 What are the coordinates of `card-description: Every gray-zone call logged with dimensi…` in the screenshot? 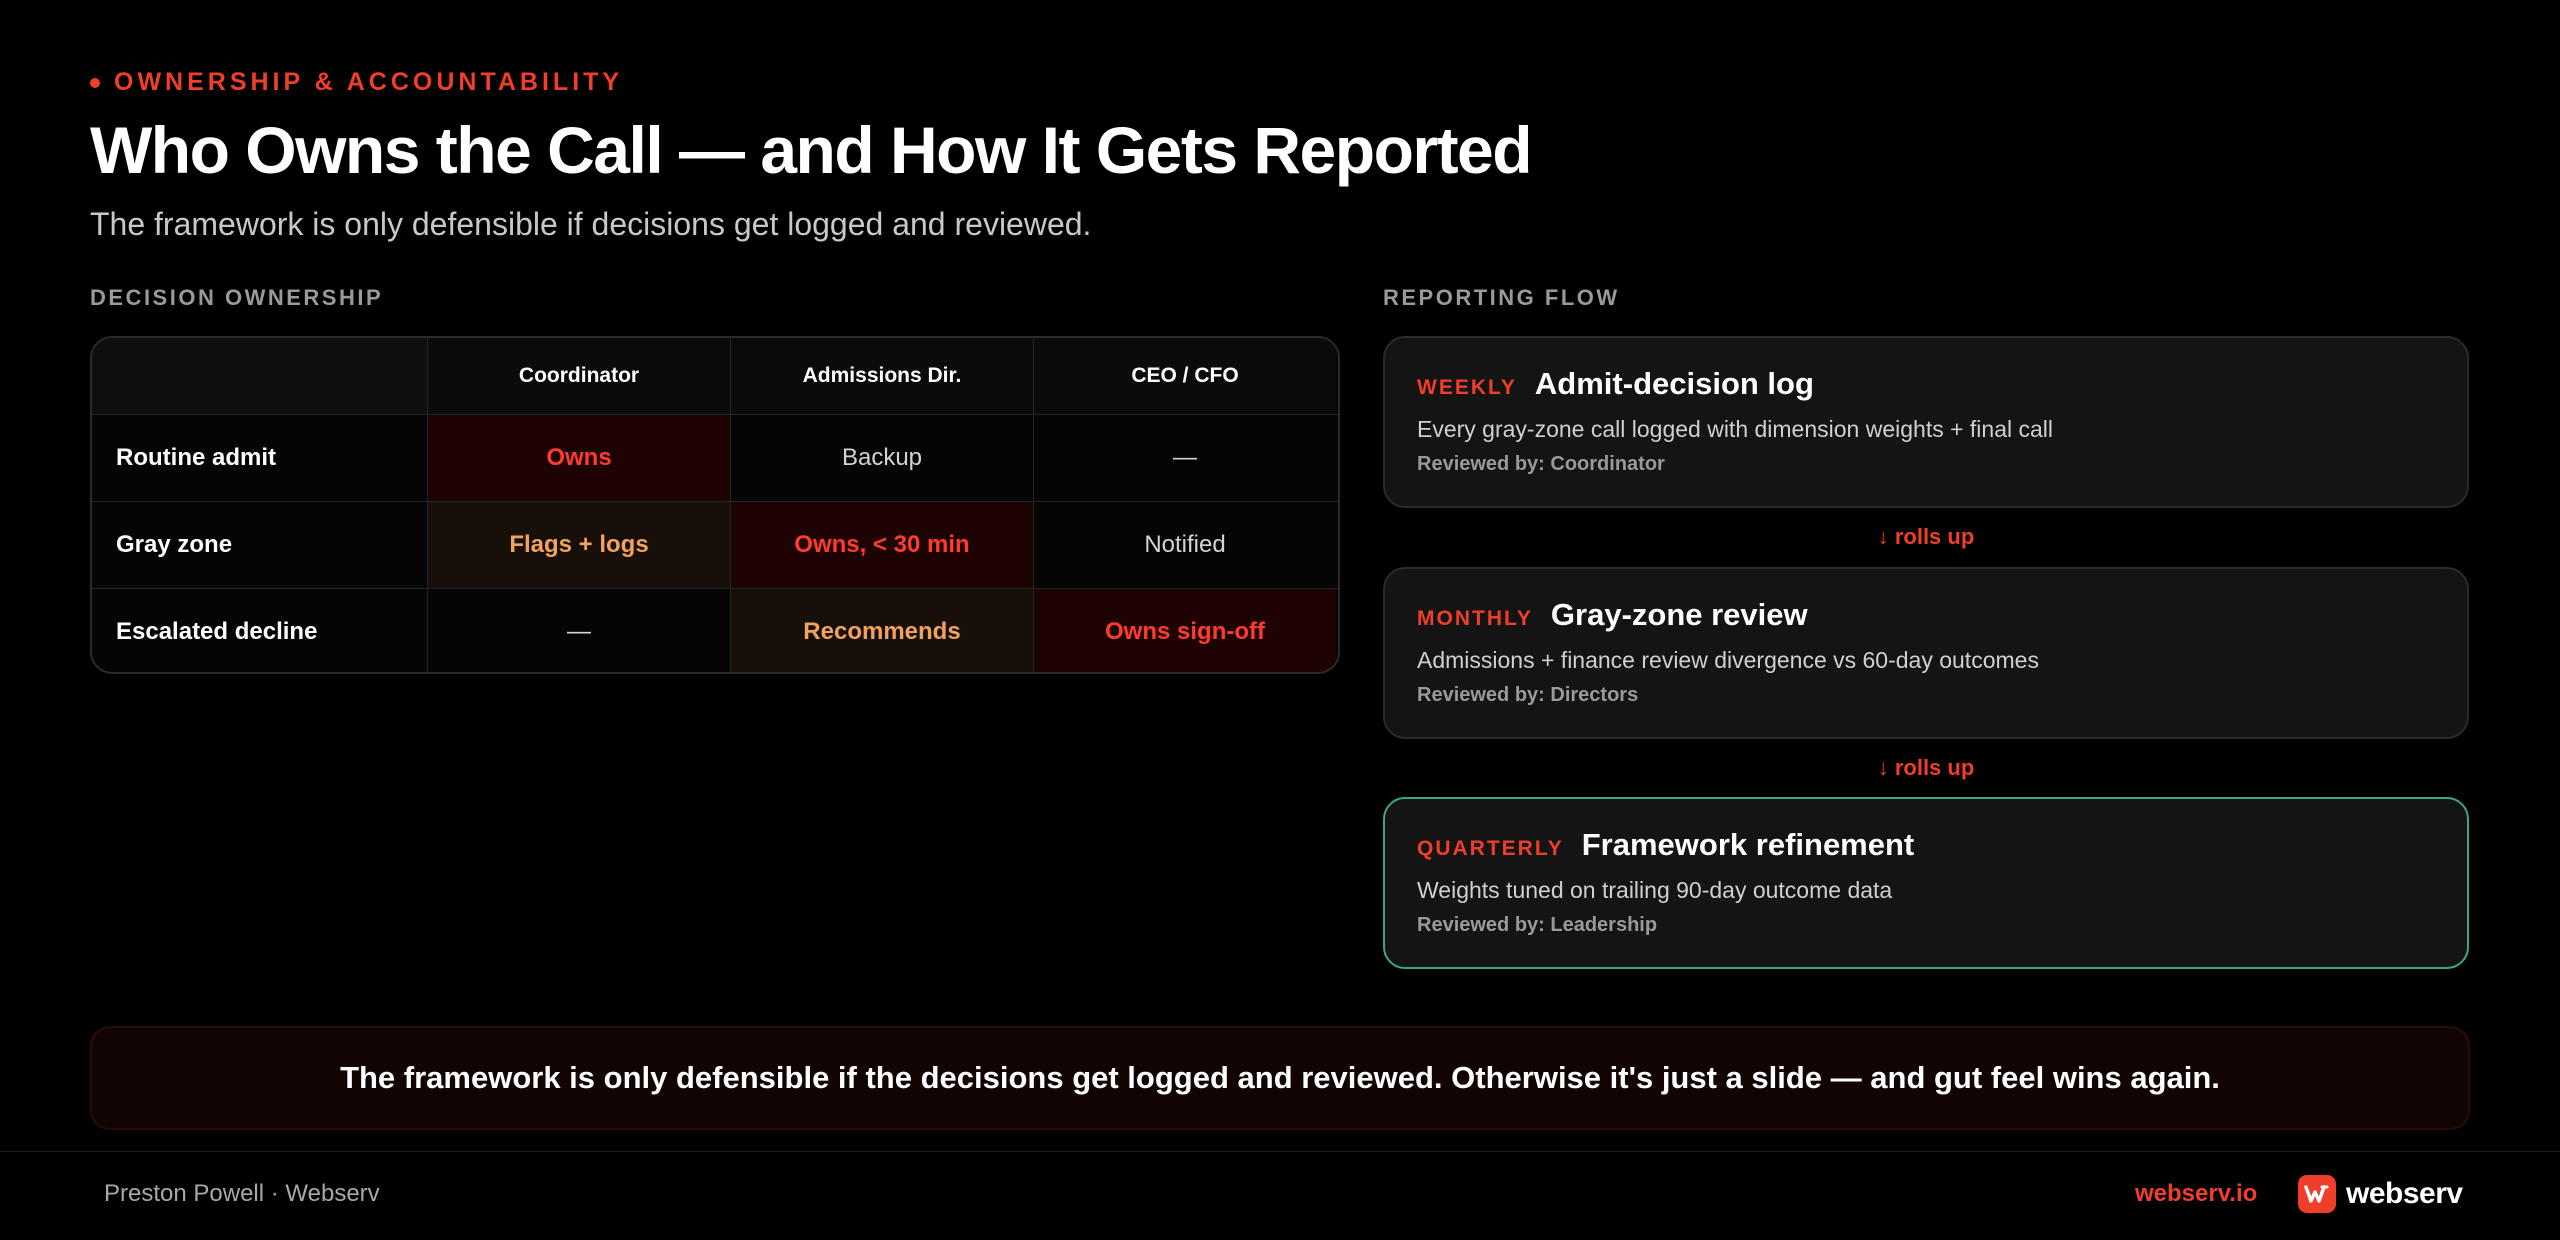 It's located at (1735, 429).